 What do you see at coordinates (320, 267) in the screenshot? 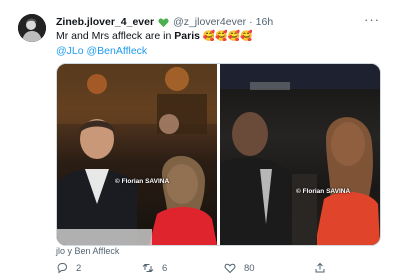
I see `share-icon` at bounding box center [320, 267].